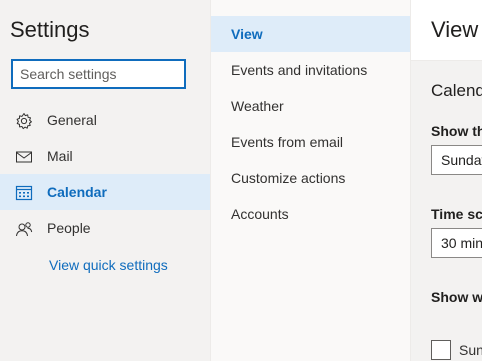 The width and height of the screenshot is (482, 361). Describe the element at coordinates (455, 29) in the screenshot. I see `view-settings-title: View` at that location.